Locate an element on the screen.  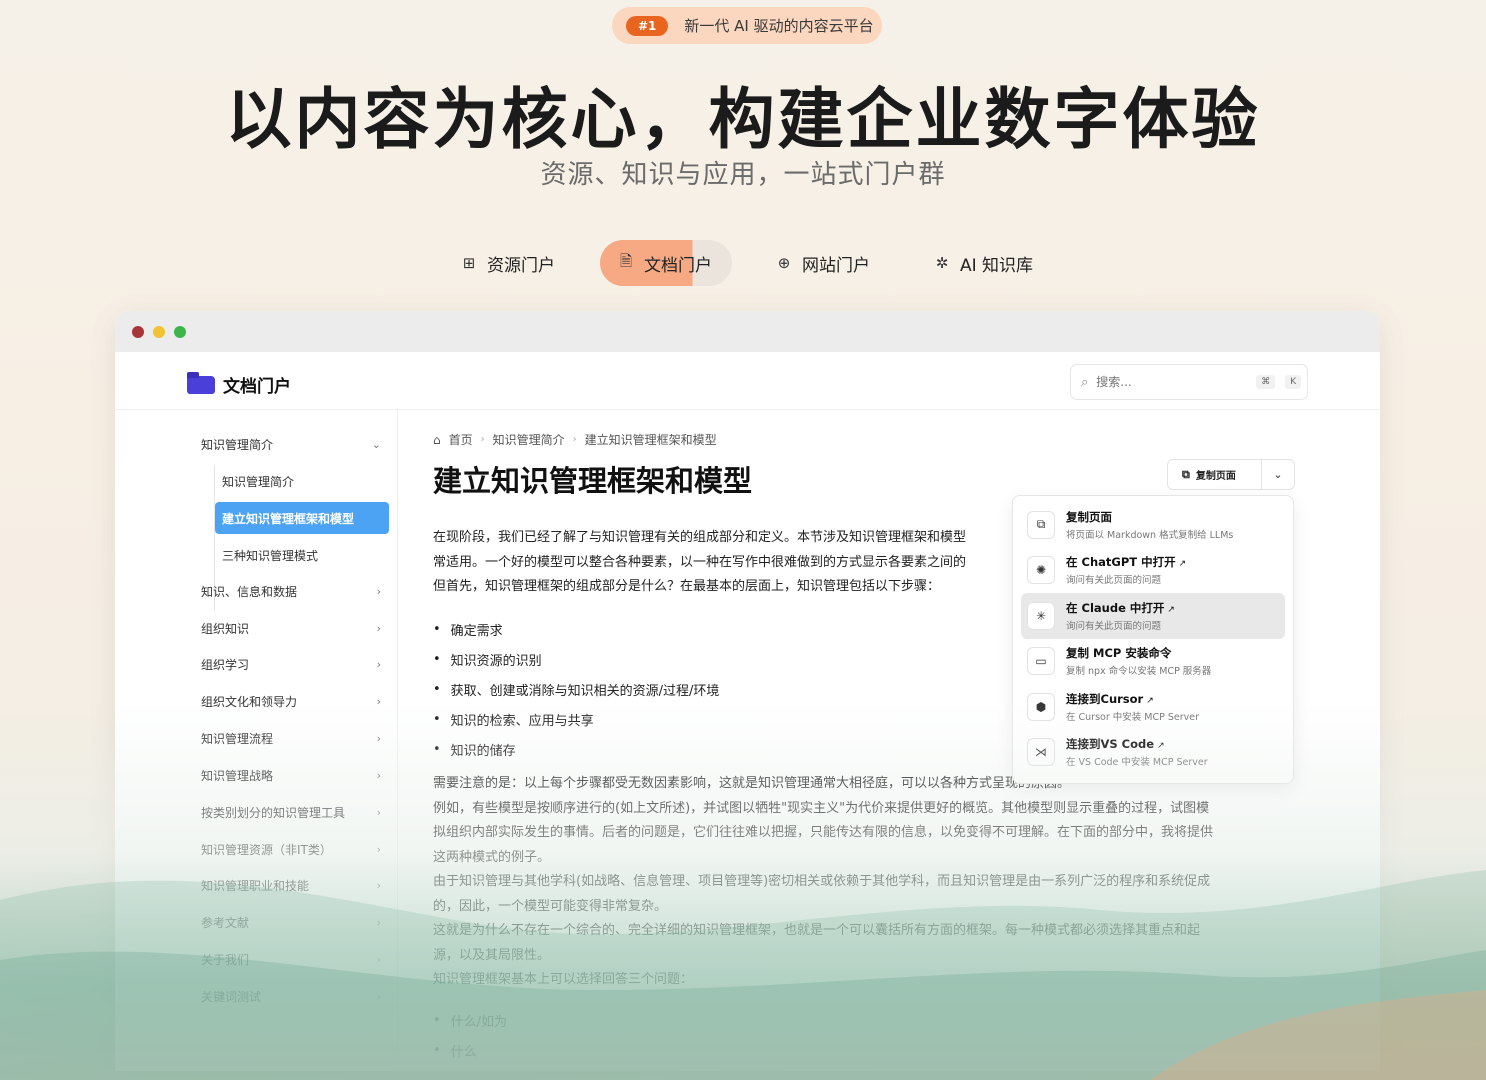
menu-item-desc: 复制 npx 命令以安装 MCP 服务器 is located at coordinates (1139, 672).